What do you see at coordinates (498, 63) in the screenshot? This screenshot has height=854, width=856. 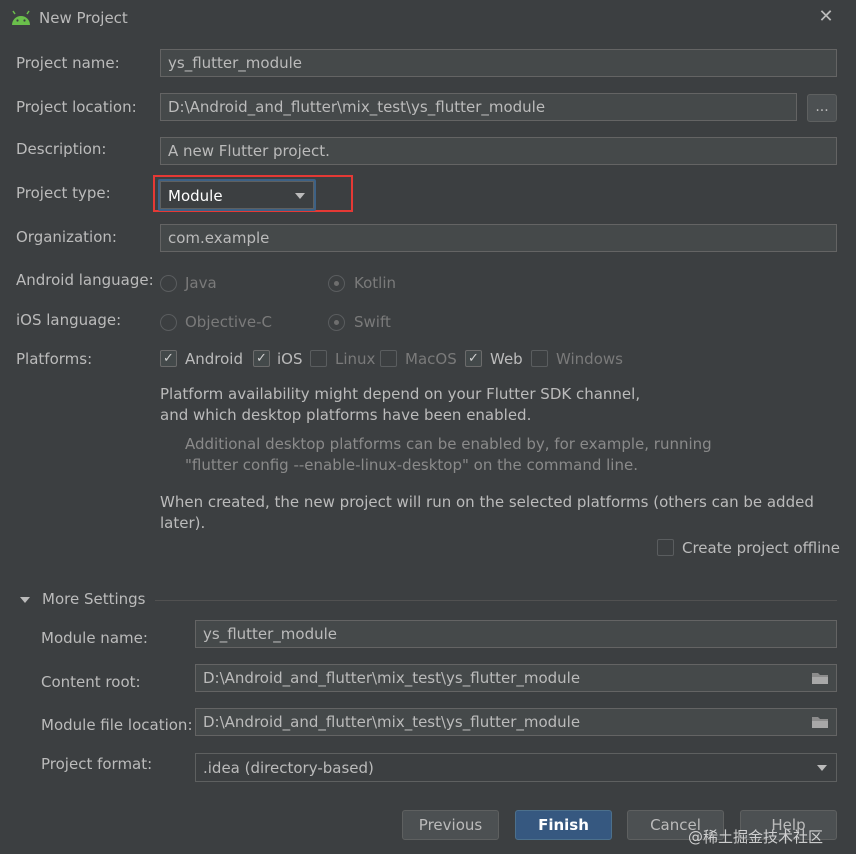 I see `project-name-input: ys_flutter_module` at bounding box center [498, 63].